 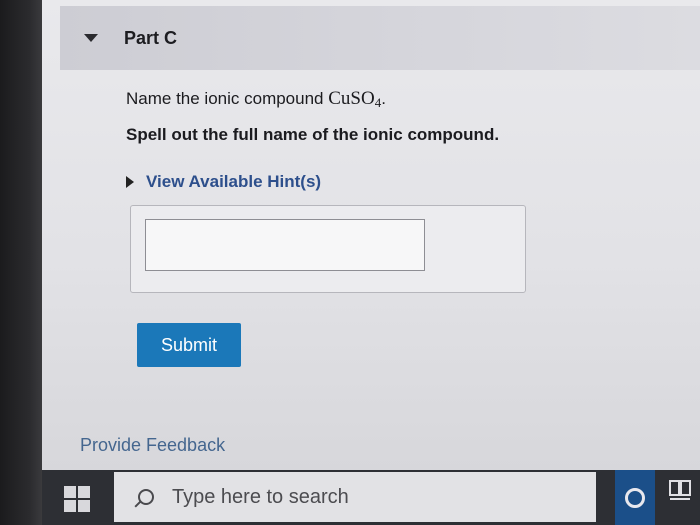 What do you see at coordinates (152, 445) in the screenshot?
I see `provide-feedback-link: Provide Feedback` at bounding box center [152, 445].